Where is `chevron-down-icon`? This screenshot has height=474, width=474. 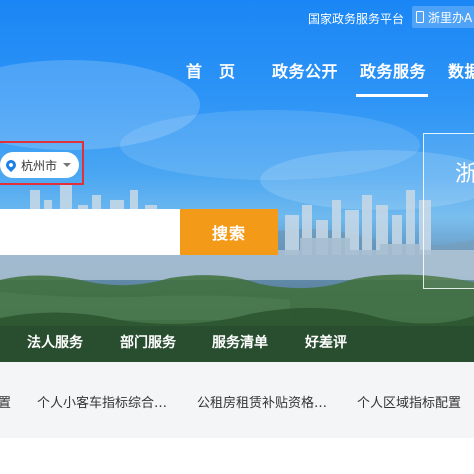
chevron-down-icon is located at coordinates (67, 165).